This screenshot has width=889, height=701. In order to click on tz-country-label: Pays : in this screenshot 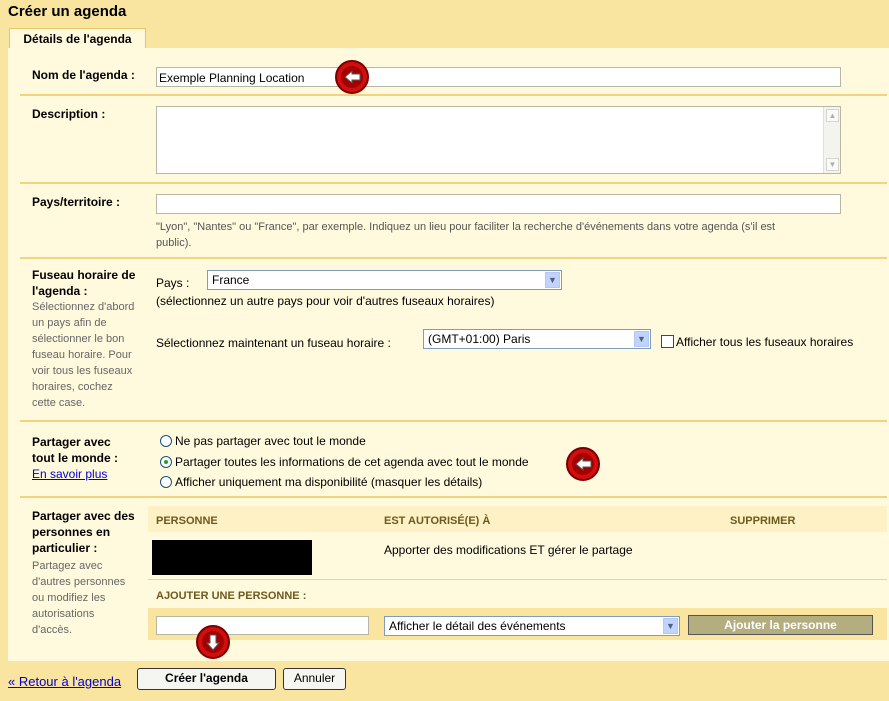, I will do `click(173, 283)`.